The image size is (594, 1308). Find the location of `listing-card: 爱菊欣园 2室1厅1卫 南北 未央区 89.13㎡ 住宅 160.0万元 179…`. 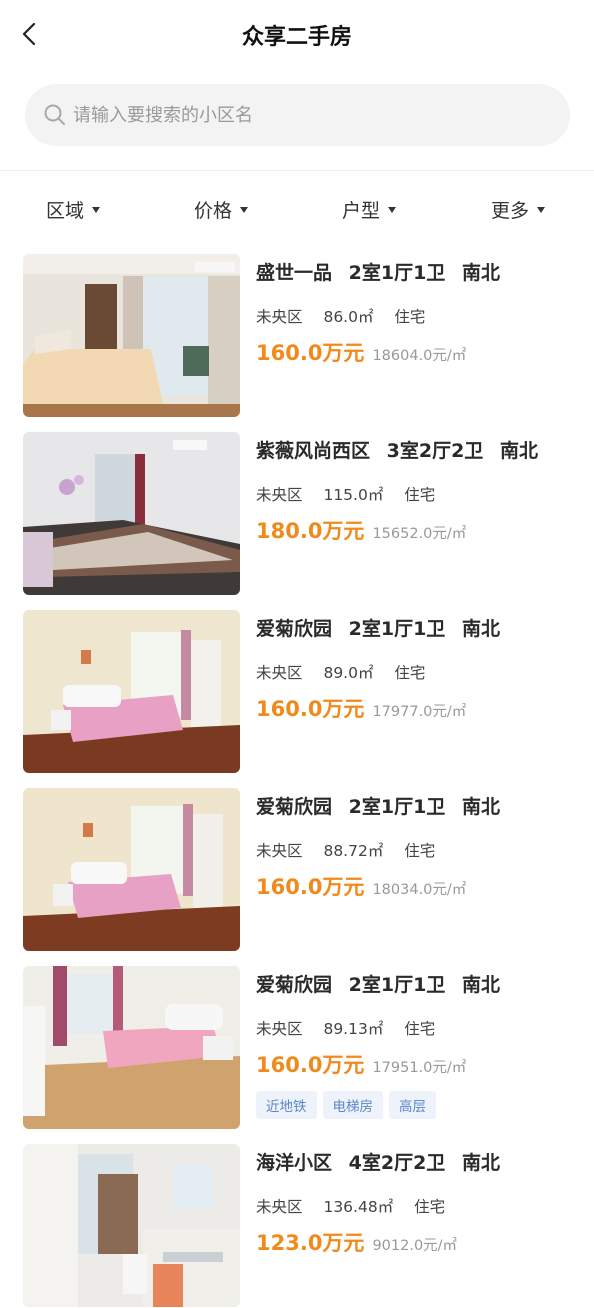

listing-card: 爱菊欣园 2室1厅1卫 南北 未央区 89.13㎡ 住宅 160.0万元 179… is located at coordinates (297, 1048).